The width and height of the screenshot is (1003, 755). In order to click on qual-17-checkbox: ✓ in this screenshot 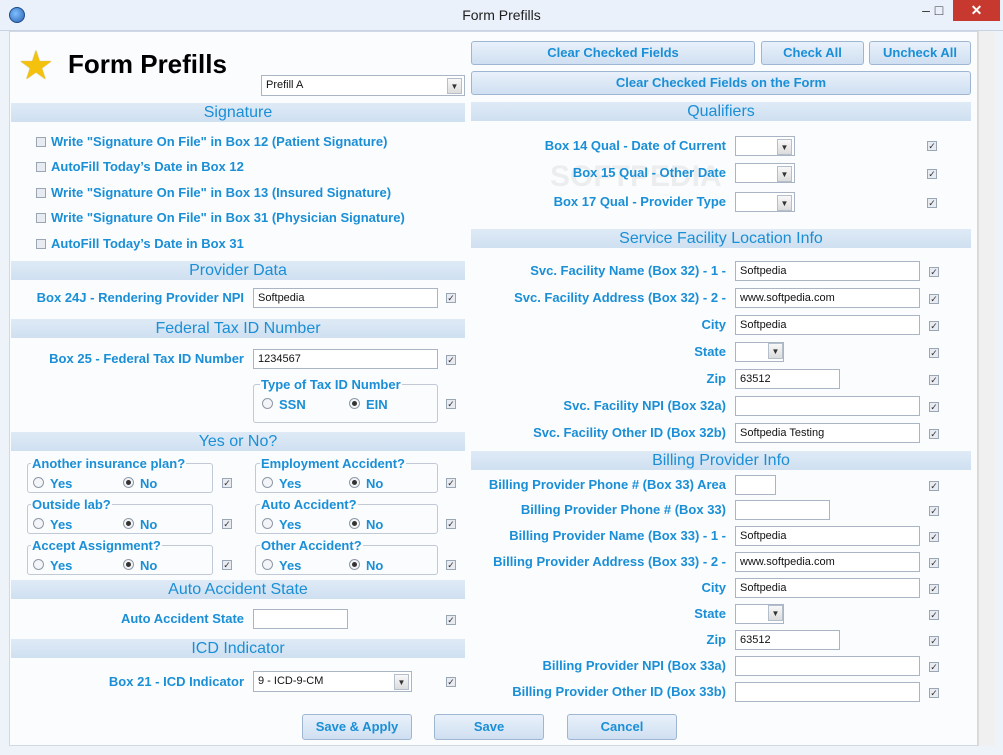, I will do `click(932, 203)`.